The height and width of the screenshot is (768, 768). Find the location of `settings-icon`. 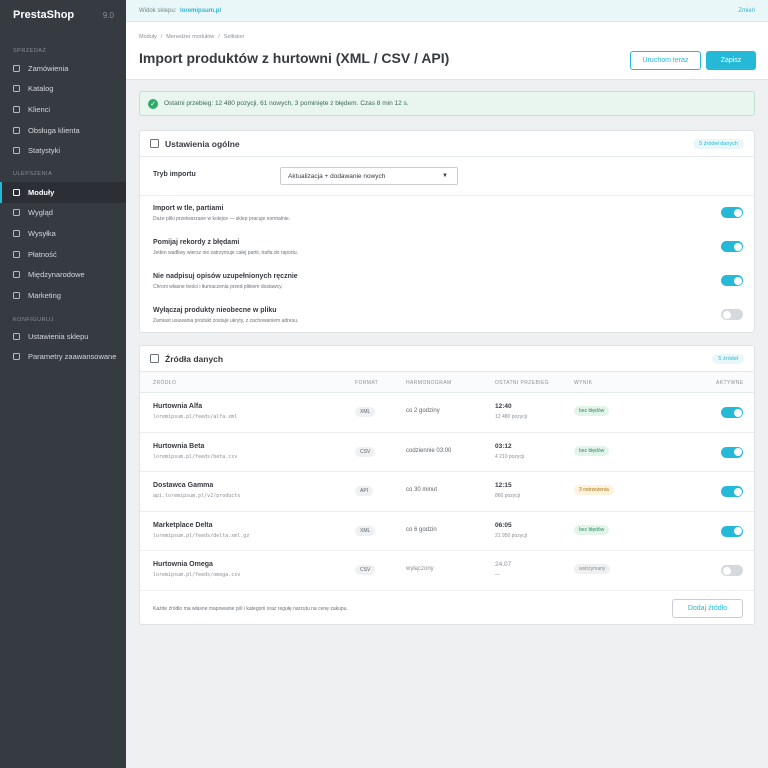

settings-icon is located at coordinates (154, 143).